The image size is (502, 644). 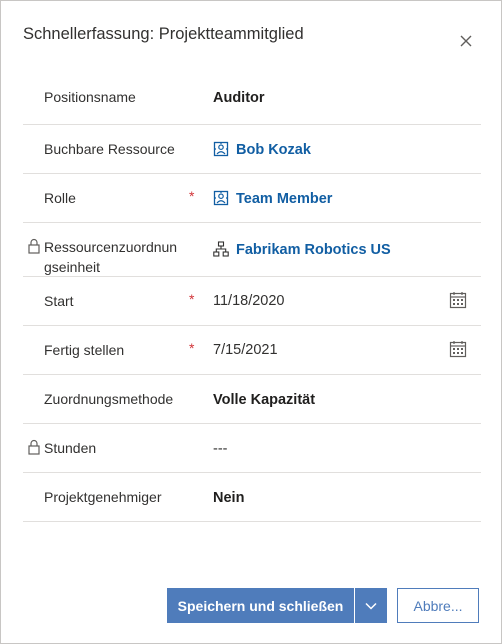 I want to click on field-value-start: 11/18/2020, so click(x=249, y=301).